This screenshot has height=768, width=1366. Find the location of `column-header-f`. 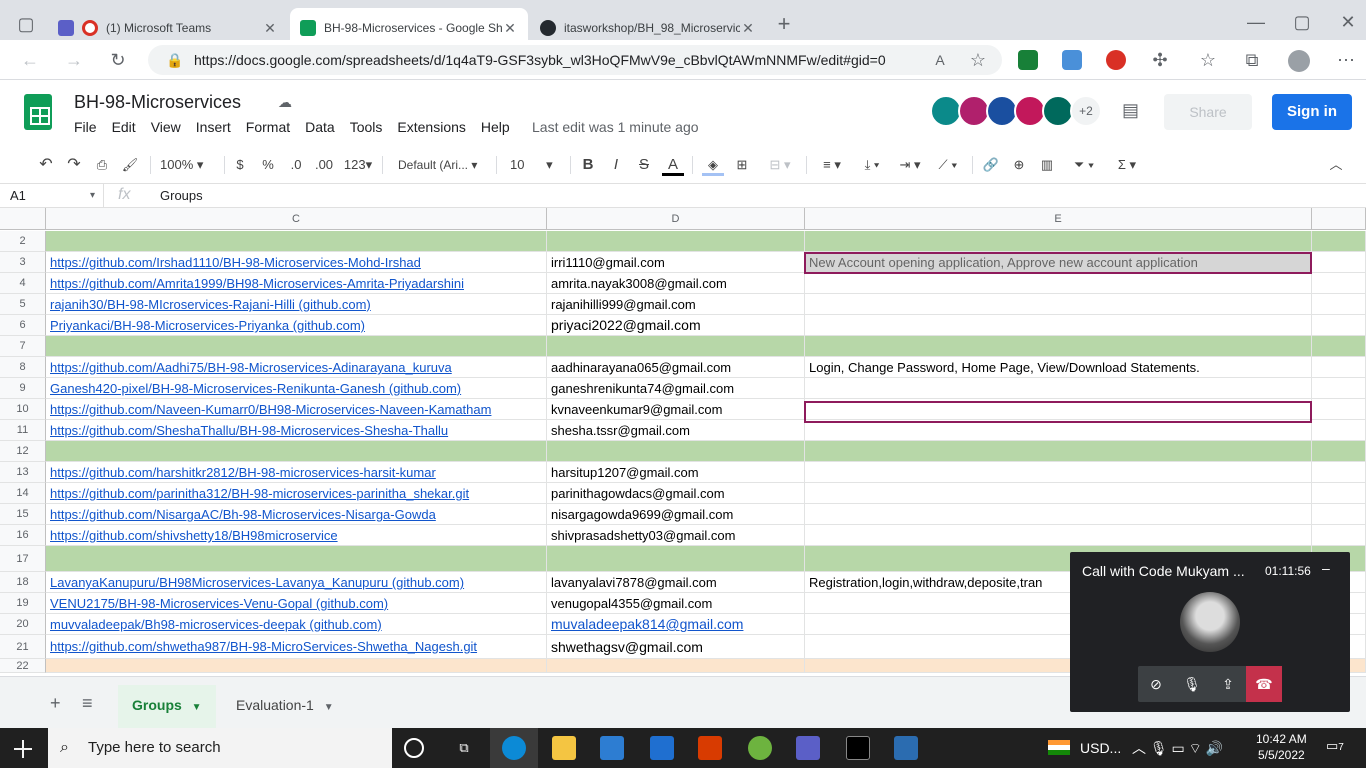

column-header-f is located at coordinates (1339, 219).